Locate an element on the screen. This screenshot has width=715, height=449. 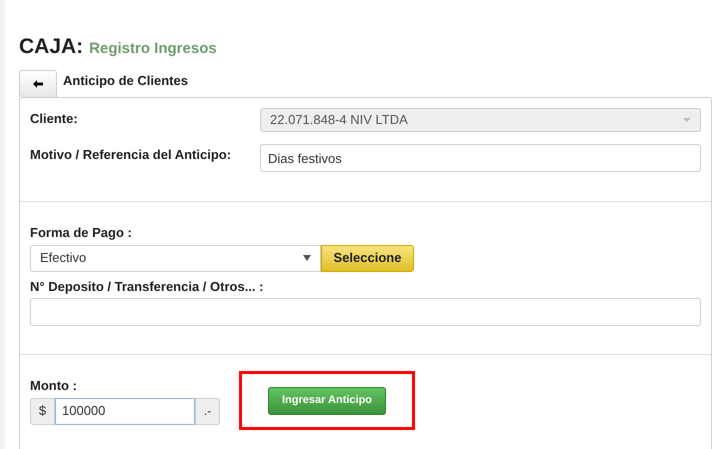
field-label: Motivo / Referencia del Anticipo: is located at coordinates (131, 155).